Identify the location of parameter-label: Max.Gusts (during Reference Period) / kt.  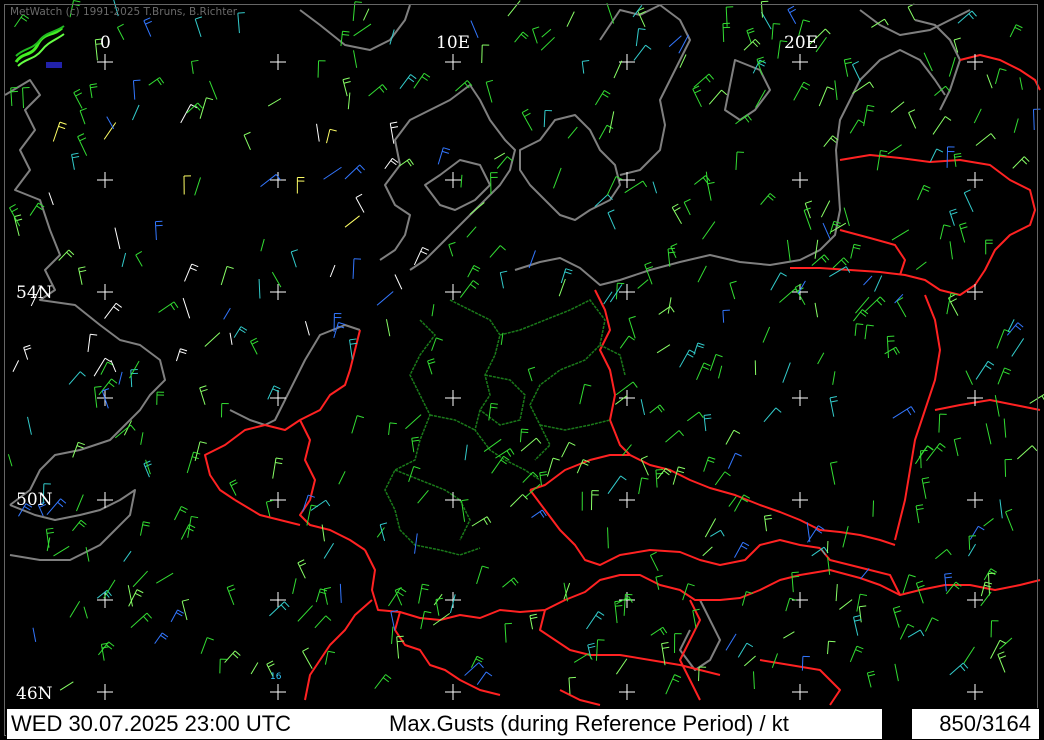
(589, 723).